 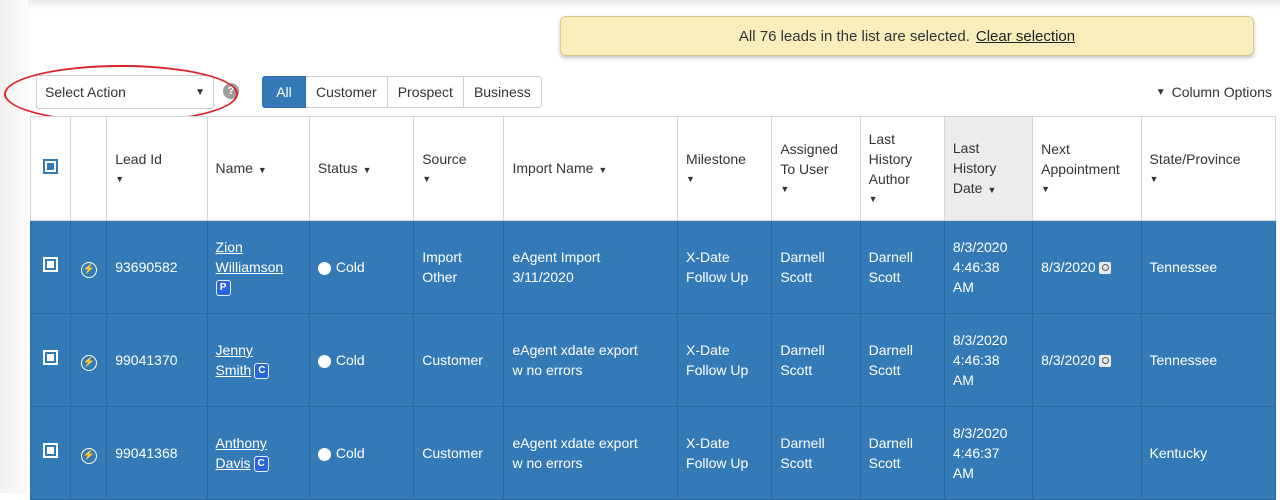 What do you see at coordinates (233, 463) in the screenshot?
I see `last-name: Davis` at bounding box center [233, 463].